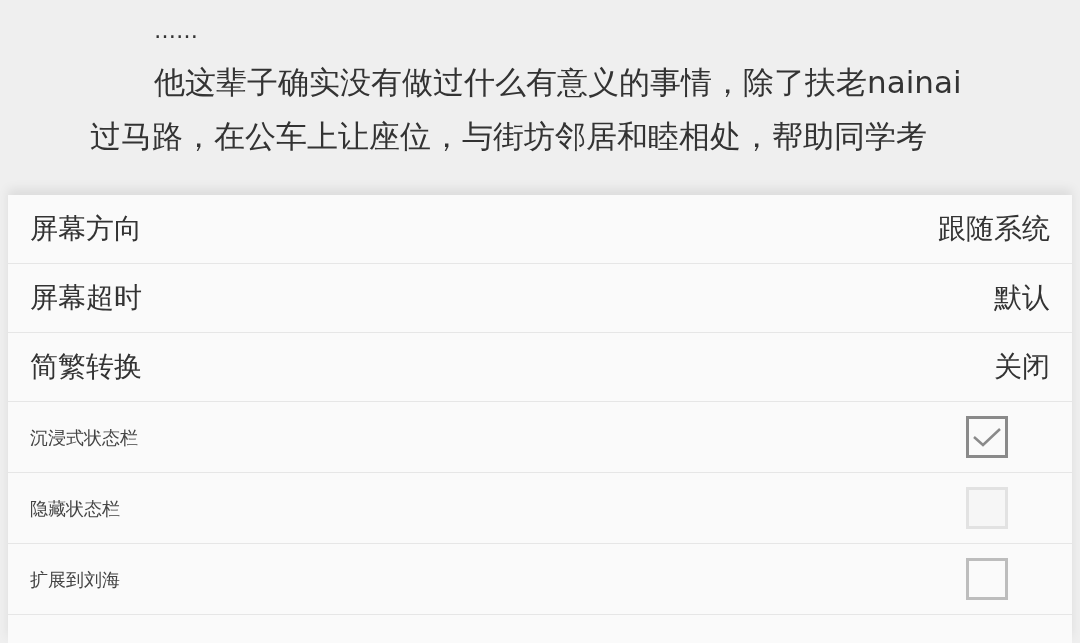  What do you see at coordinates (994, 229) in the screenshot?
I see `setting-value: 跟随系统` at bounding box center [994, 229].